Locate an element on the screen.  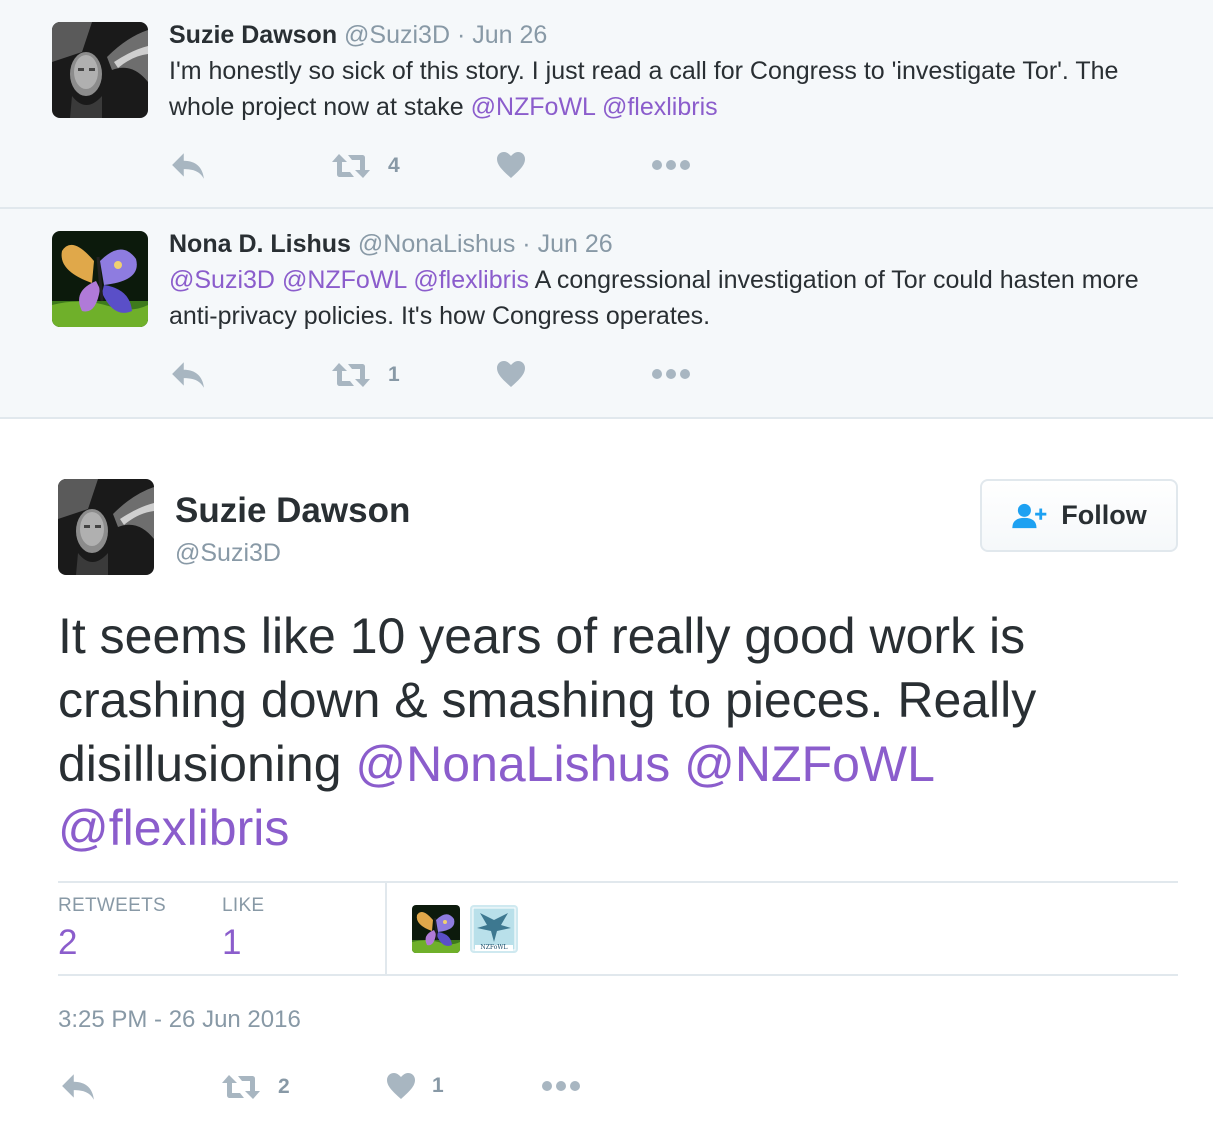
mention-link: @Suzi3D is located at coordinates (222, 280).